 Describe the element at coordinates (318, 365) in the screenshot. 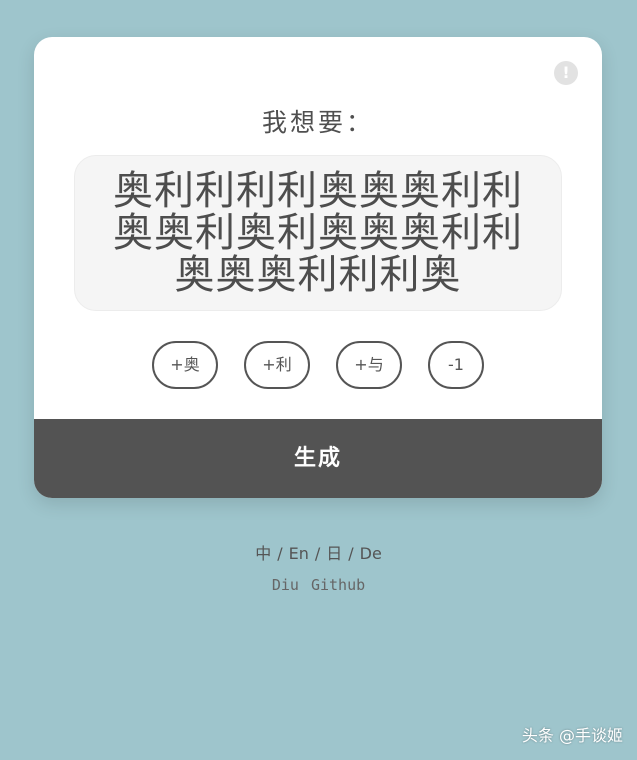

I see `action-buttons: +奥 +利 +与 -1` at that location.